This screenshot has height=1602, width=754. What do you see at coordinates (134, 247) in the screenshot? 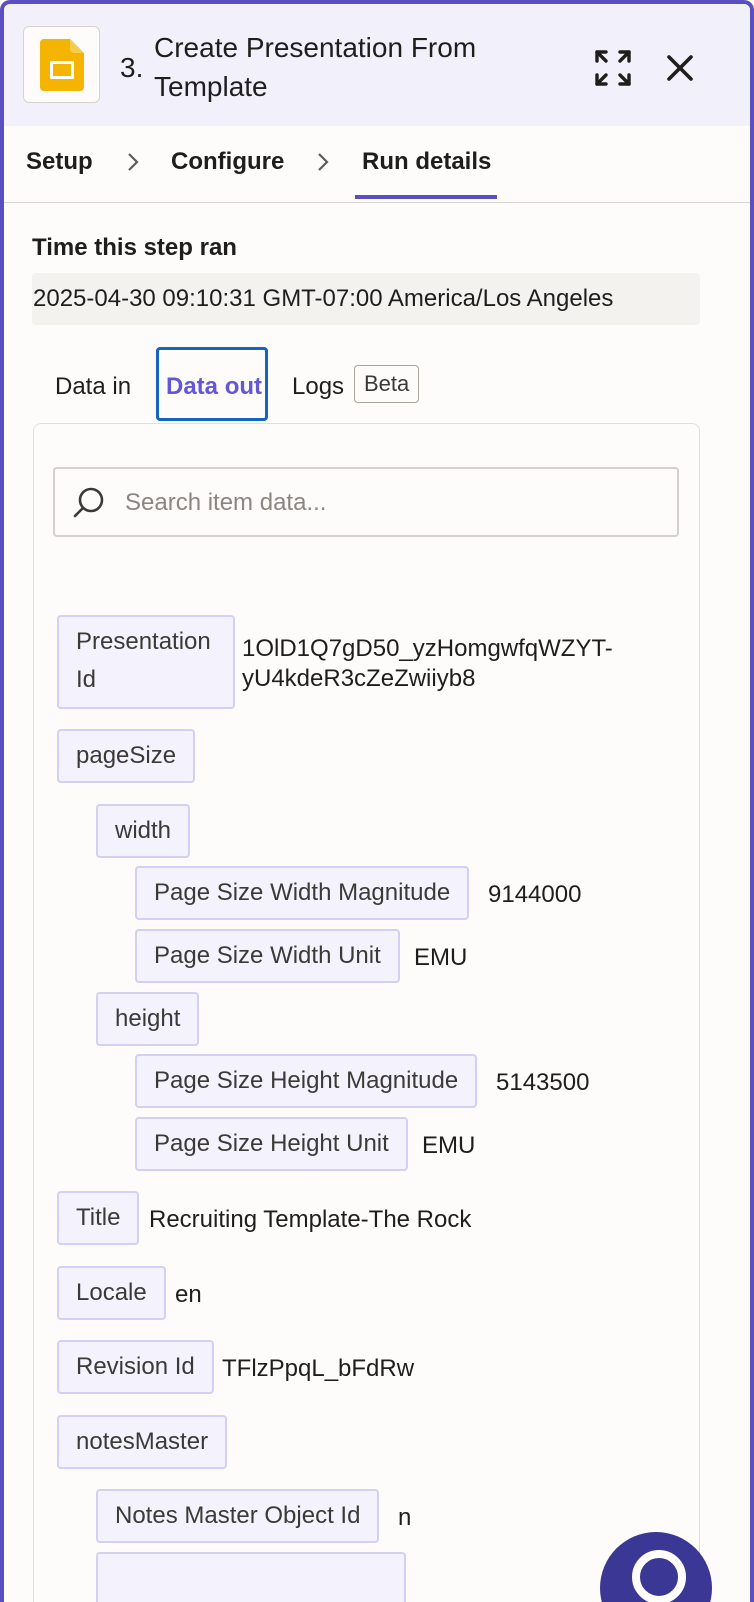
I see `time-ran-label: Time this step ran` at bounding box center [134, 247].